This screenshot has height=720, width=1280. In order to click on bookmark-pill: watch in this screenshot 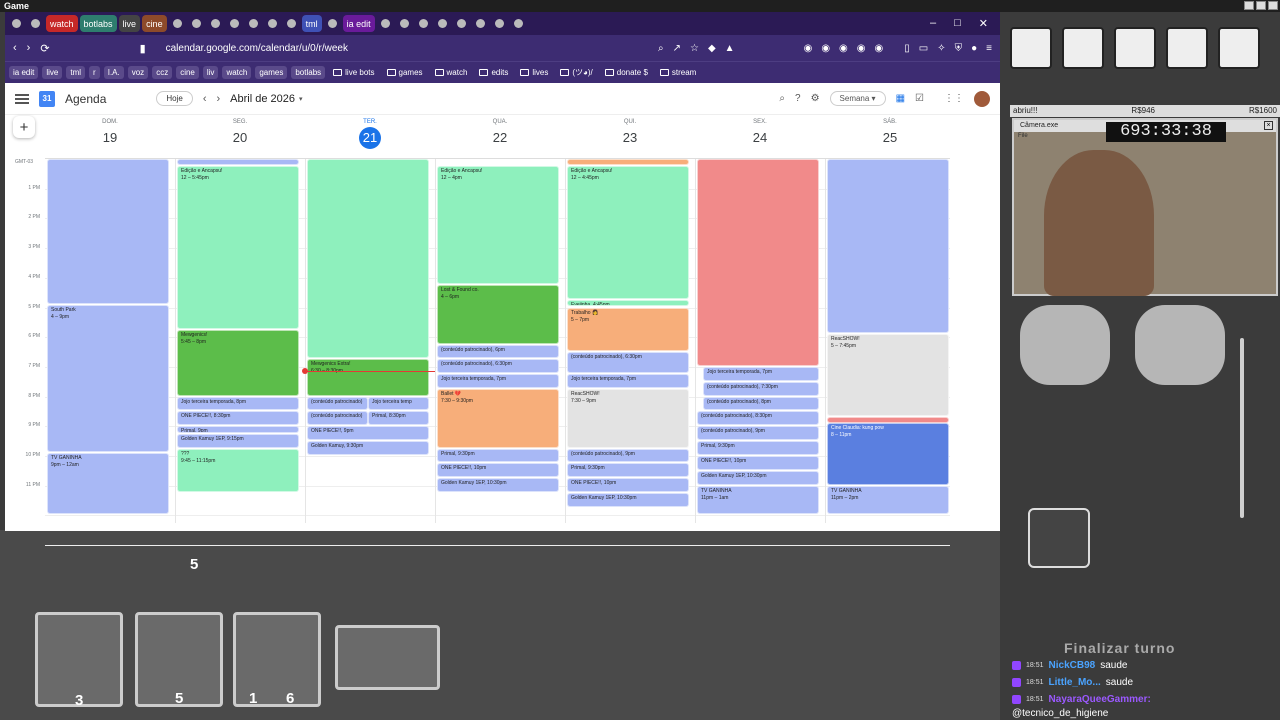, I will do `click(237, 72)`.